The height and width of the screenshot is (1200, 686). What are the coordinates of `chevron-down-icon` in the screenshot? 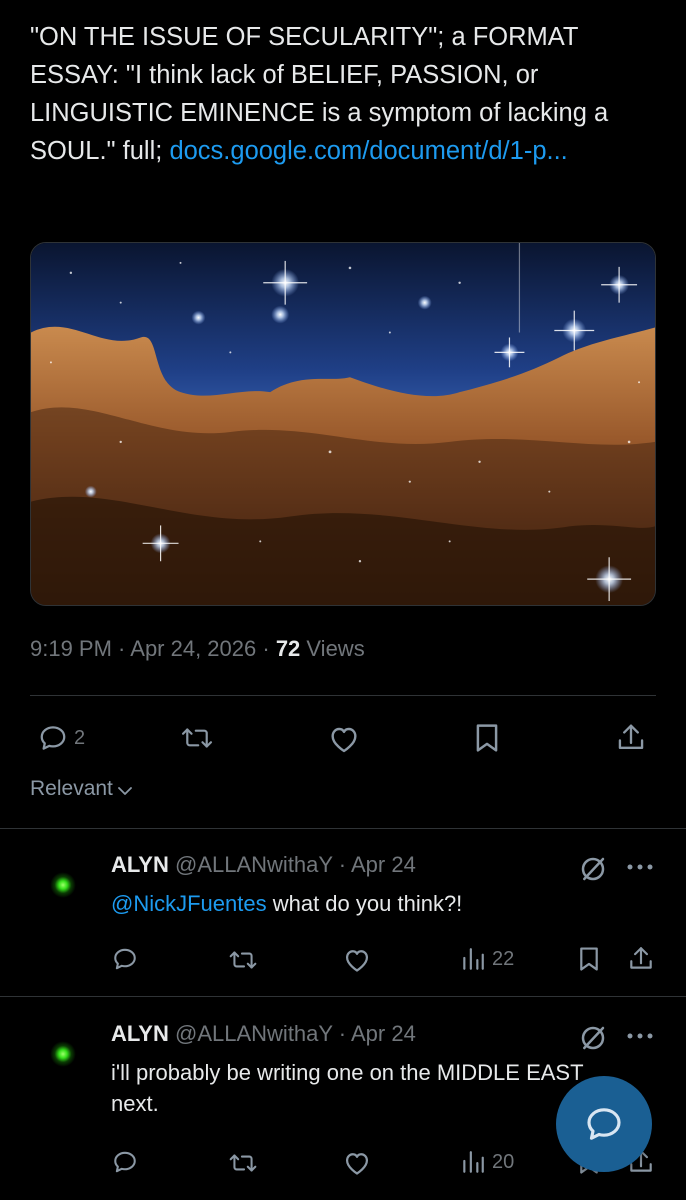 It's located at (124, 791).